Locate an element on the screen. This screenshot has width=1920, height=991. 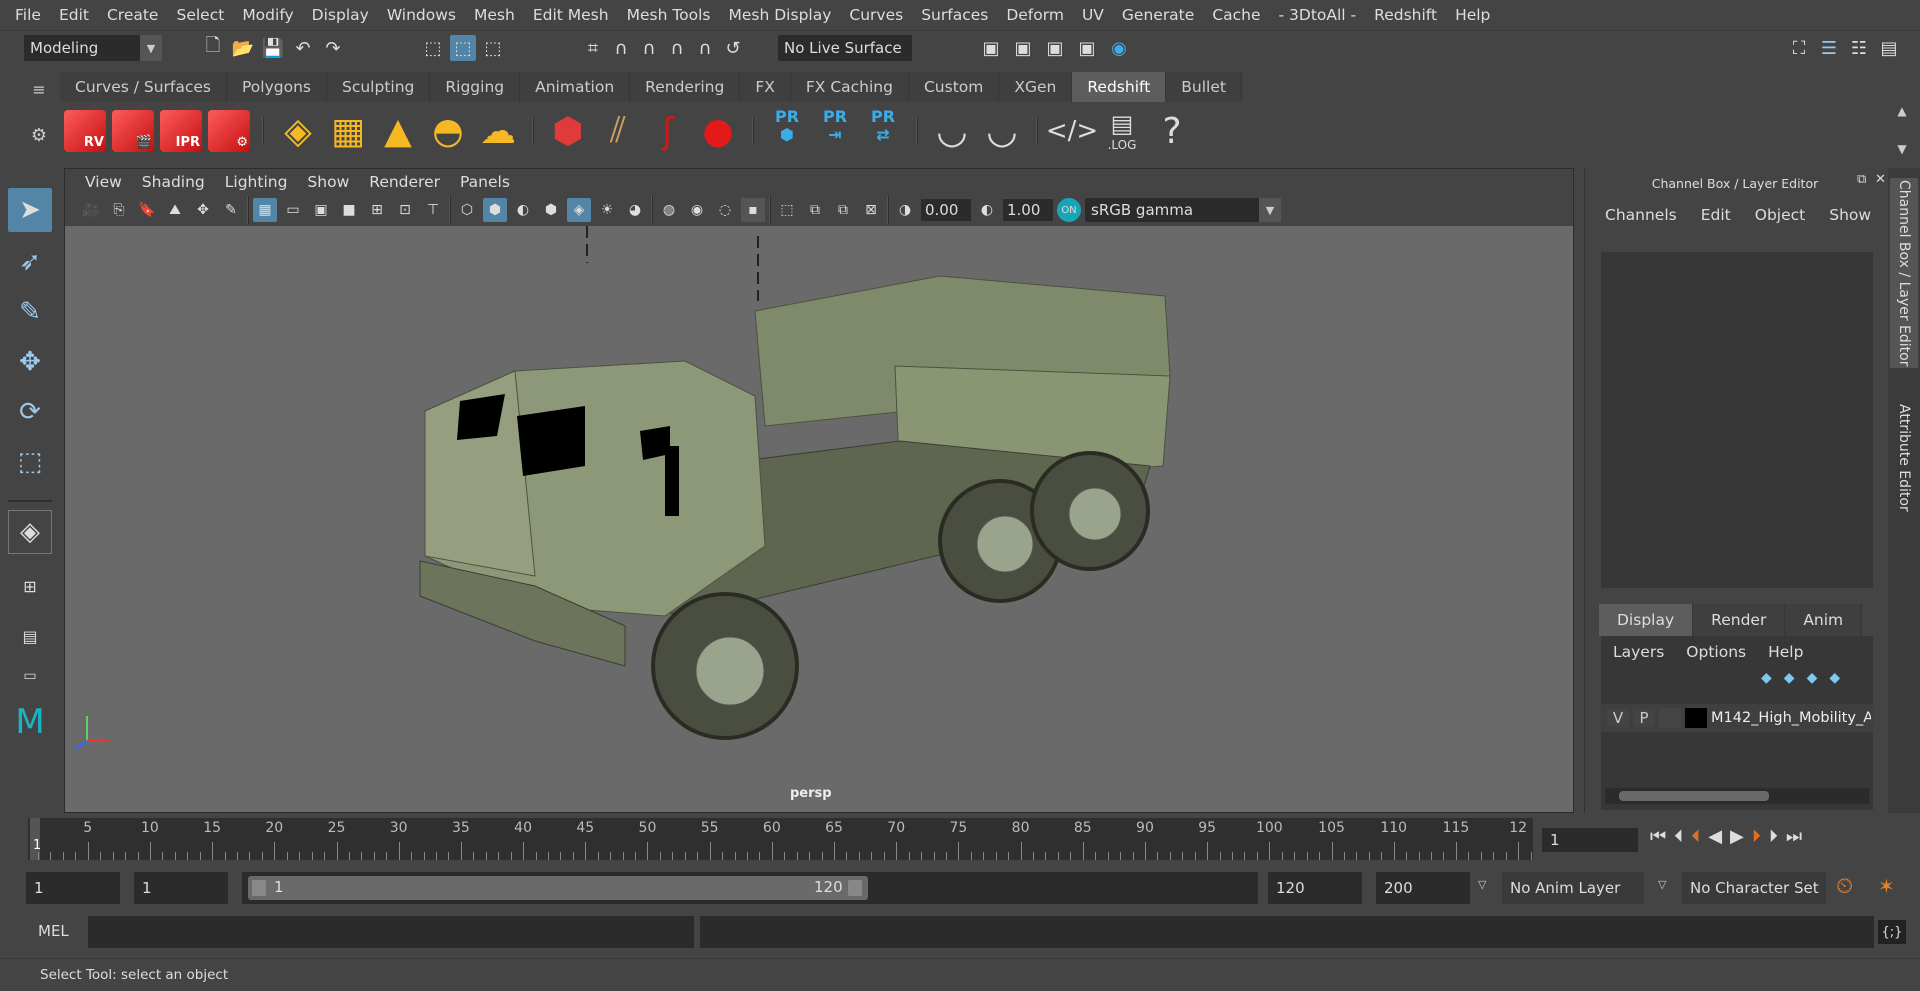
menu-item-deform: Deform is located at coordinates (1035, 15).